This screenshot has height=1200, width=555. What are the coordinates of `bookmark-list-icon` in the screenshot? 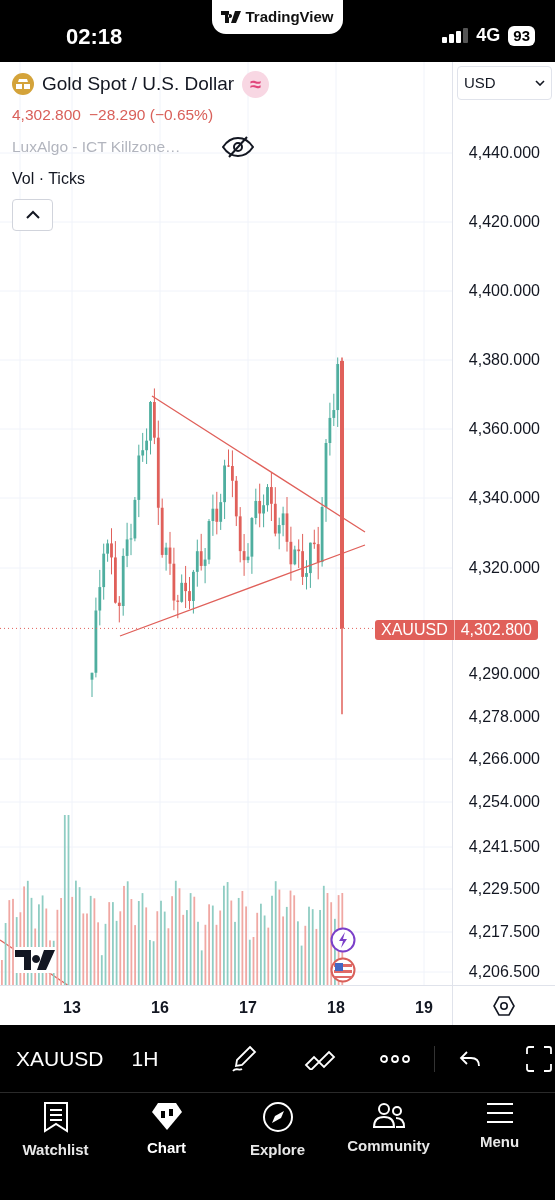 It's located at (55, 1117).